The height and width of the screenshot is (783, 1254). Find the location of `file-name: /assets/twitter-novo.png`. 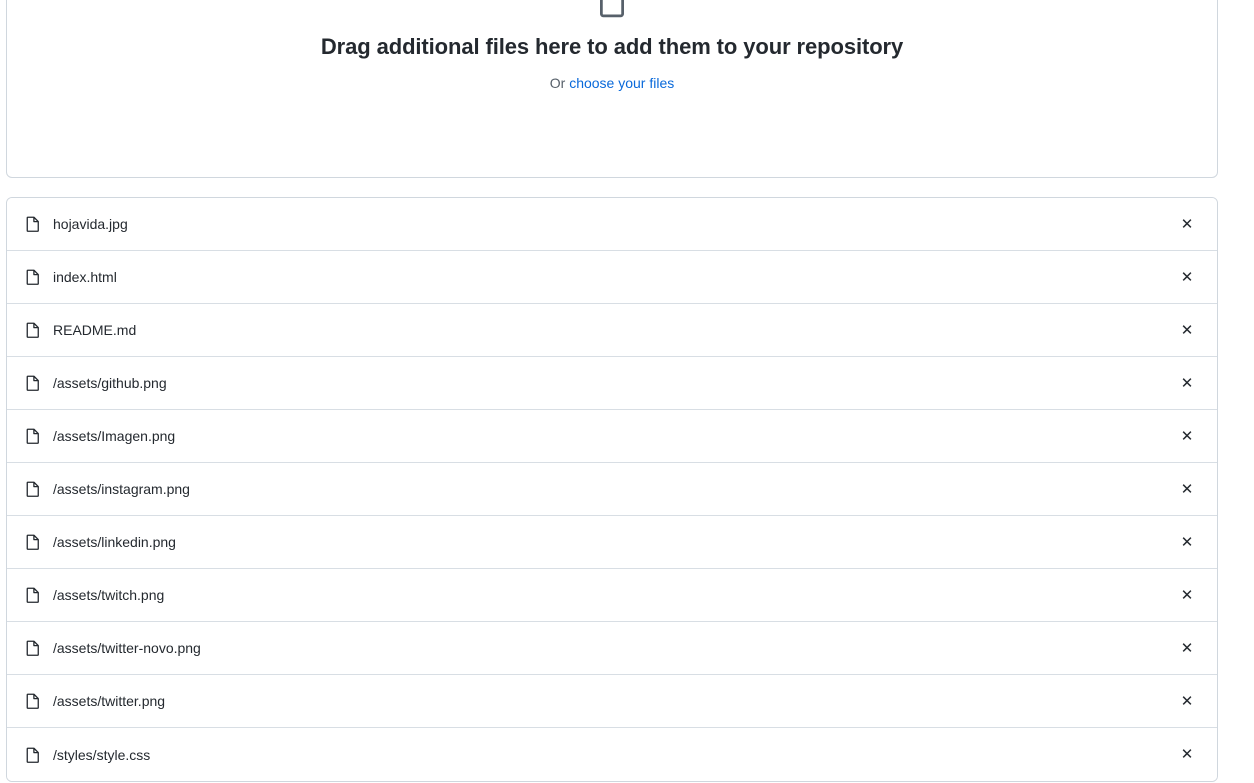

file-name: /assets/twitter-novo.png is located at coordinates (127, 648).